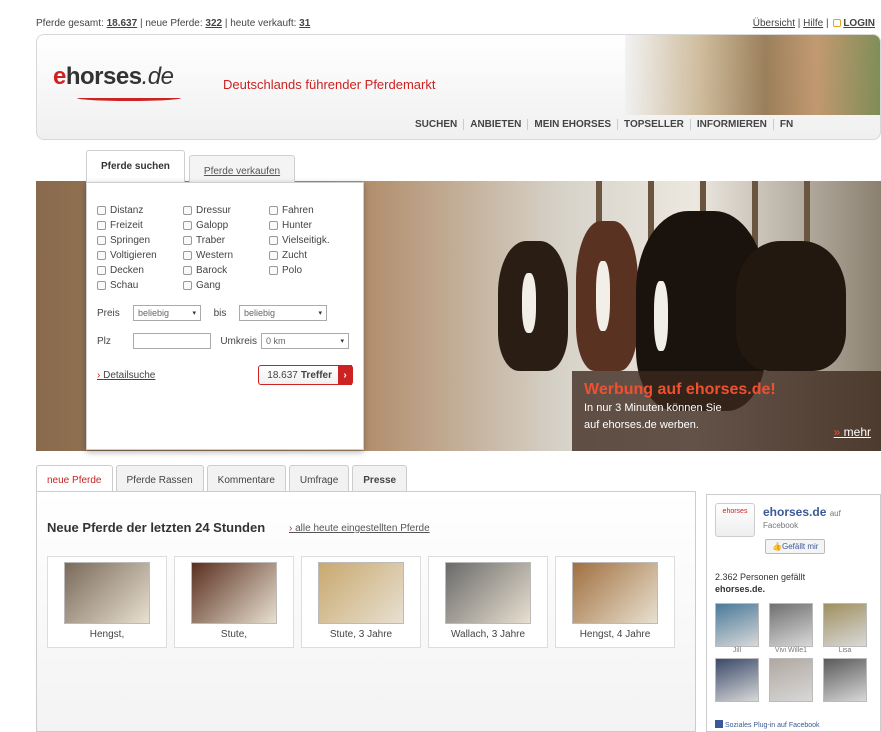 This screenshot has width=881, height=732. I want to click on detailsuche-link: › Detailsuche, so click(126, 375).